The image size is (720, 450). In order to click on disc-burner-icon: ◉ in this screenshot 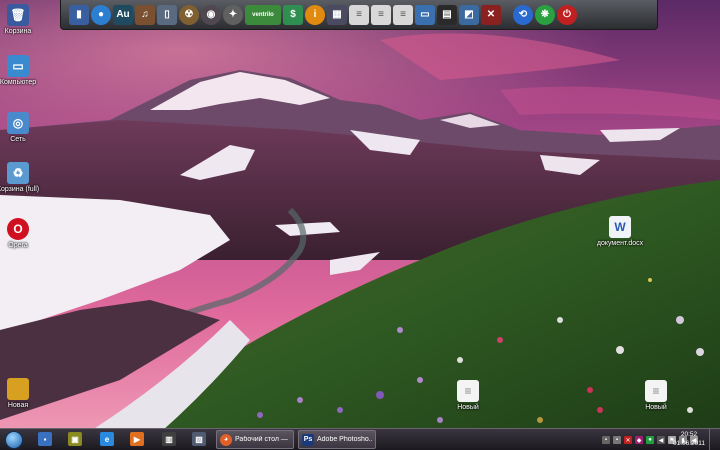, I will do `click(211, 14)`.